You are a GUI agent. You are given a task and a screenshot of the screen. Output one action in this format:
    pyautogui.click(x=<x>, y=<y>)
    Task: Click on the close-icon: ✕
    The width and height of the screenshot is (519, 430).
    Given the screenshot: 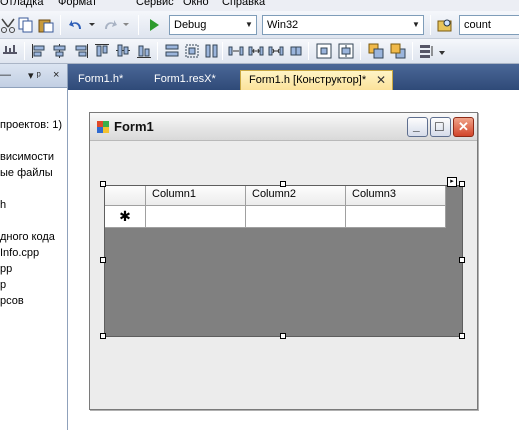 What is the action you would take?
    pyautogui.click(x=463, y=126)
    